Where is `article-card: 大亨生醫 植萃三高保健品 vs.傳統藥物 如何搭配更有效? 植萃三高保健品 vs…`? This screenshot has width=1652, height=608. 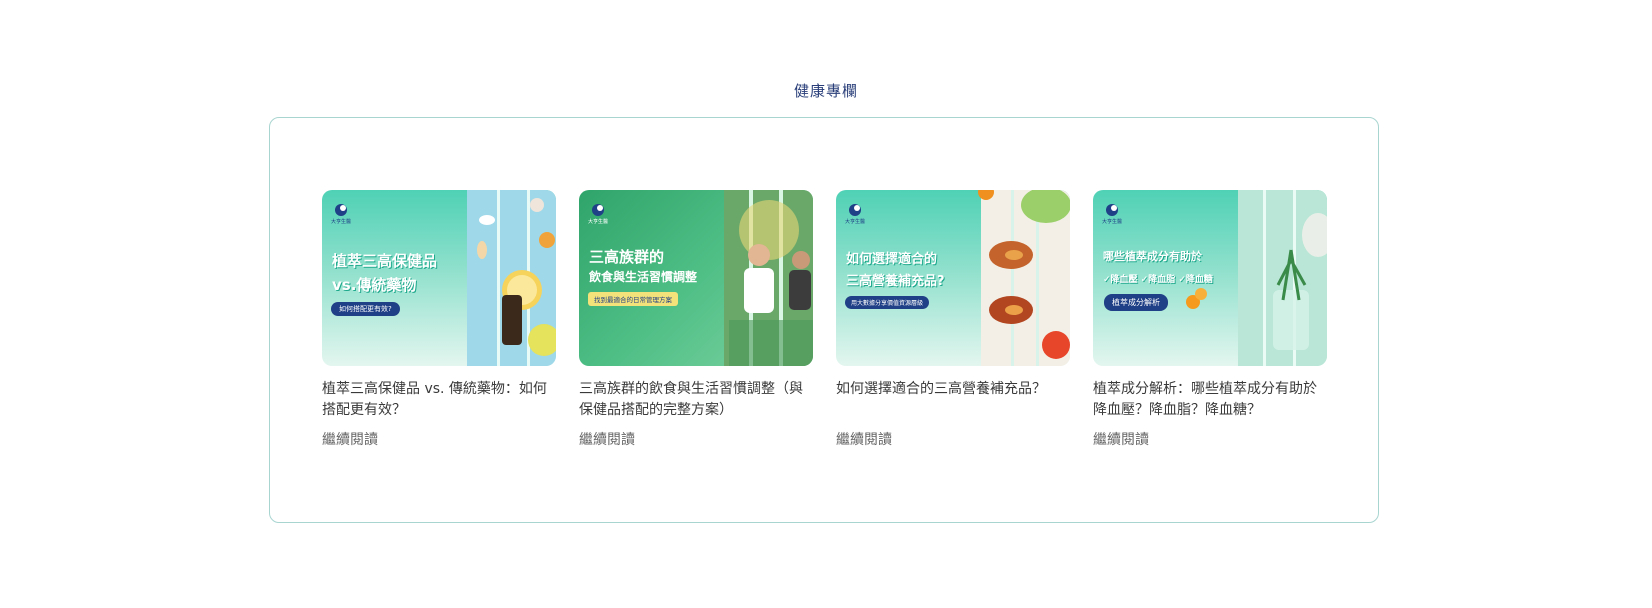 article-card: 大亨生醫 植萃三高保健品 vs.傳統藥物 如何搭配更有效? 植萃三高保健品 vs… is located at coordinates (439, 319).